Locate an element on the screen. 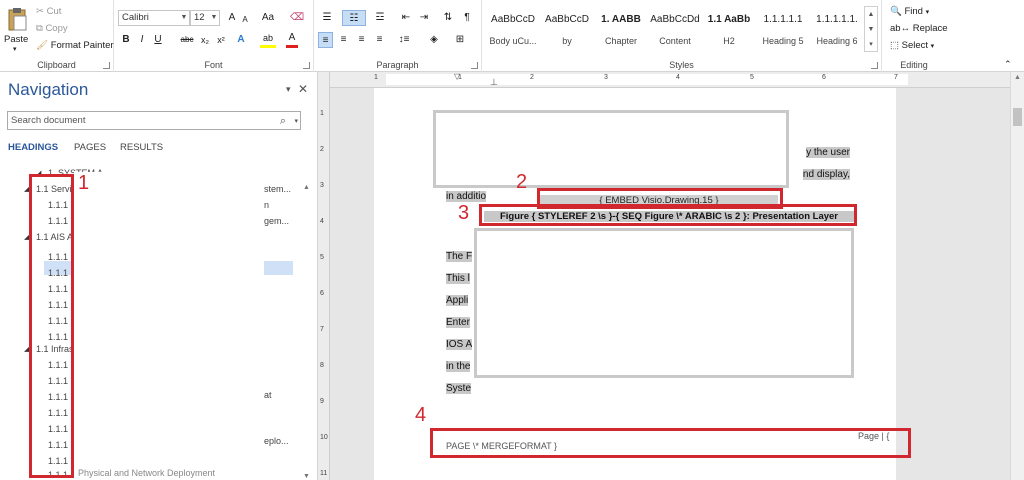  horizontal-ruler: 11234567 ▽ ⊥ is located at coordinates (670, 80).